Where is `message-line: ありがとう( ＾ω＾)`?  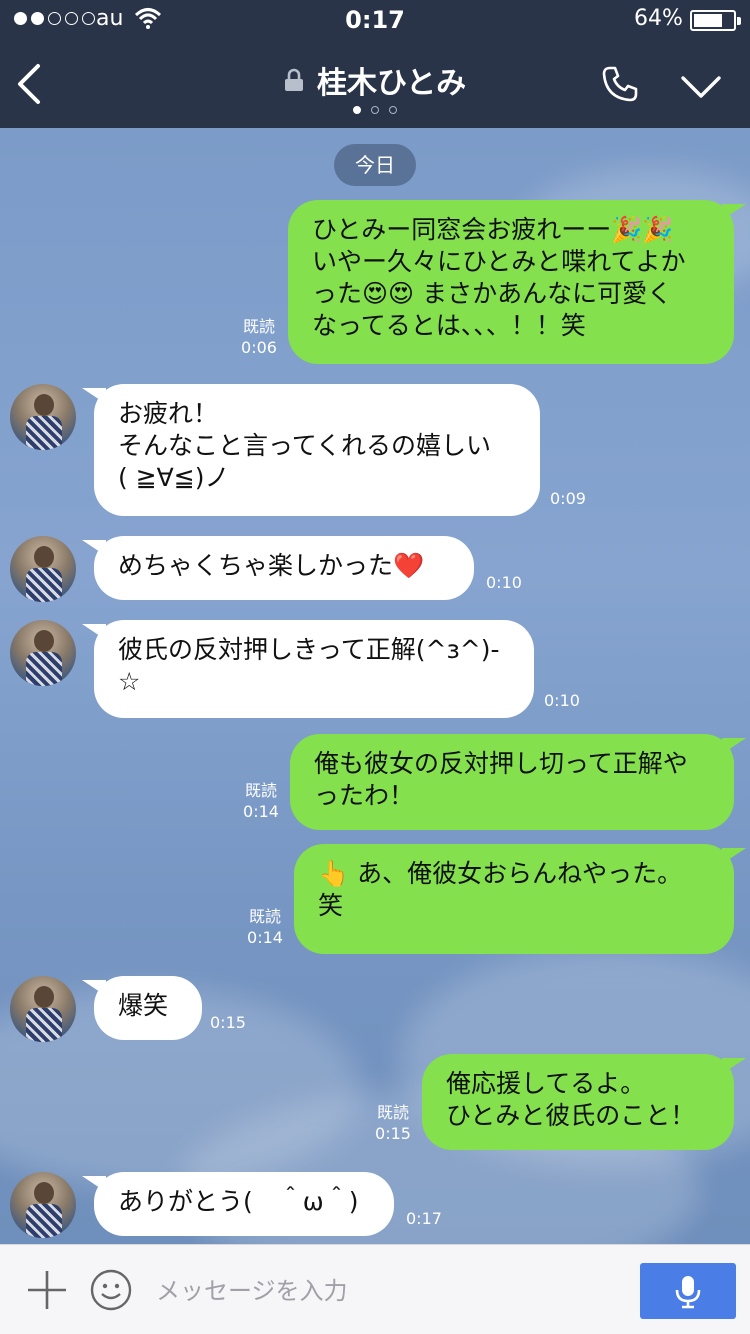
message-line: ありがとう( ＾ω＾) is located at coordinates (238, 1201).